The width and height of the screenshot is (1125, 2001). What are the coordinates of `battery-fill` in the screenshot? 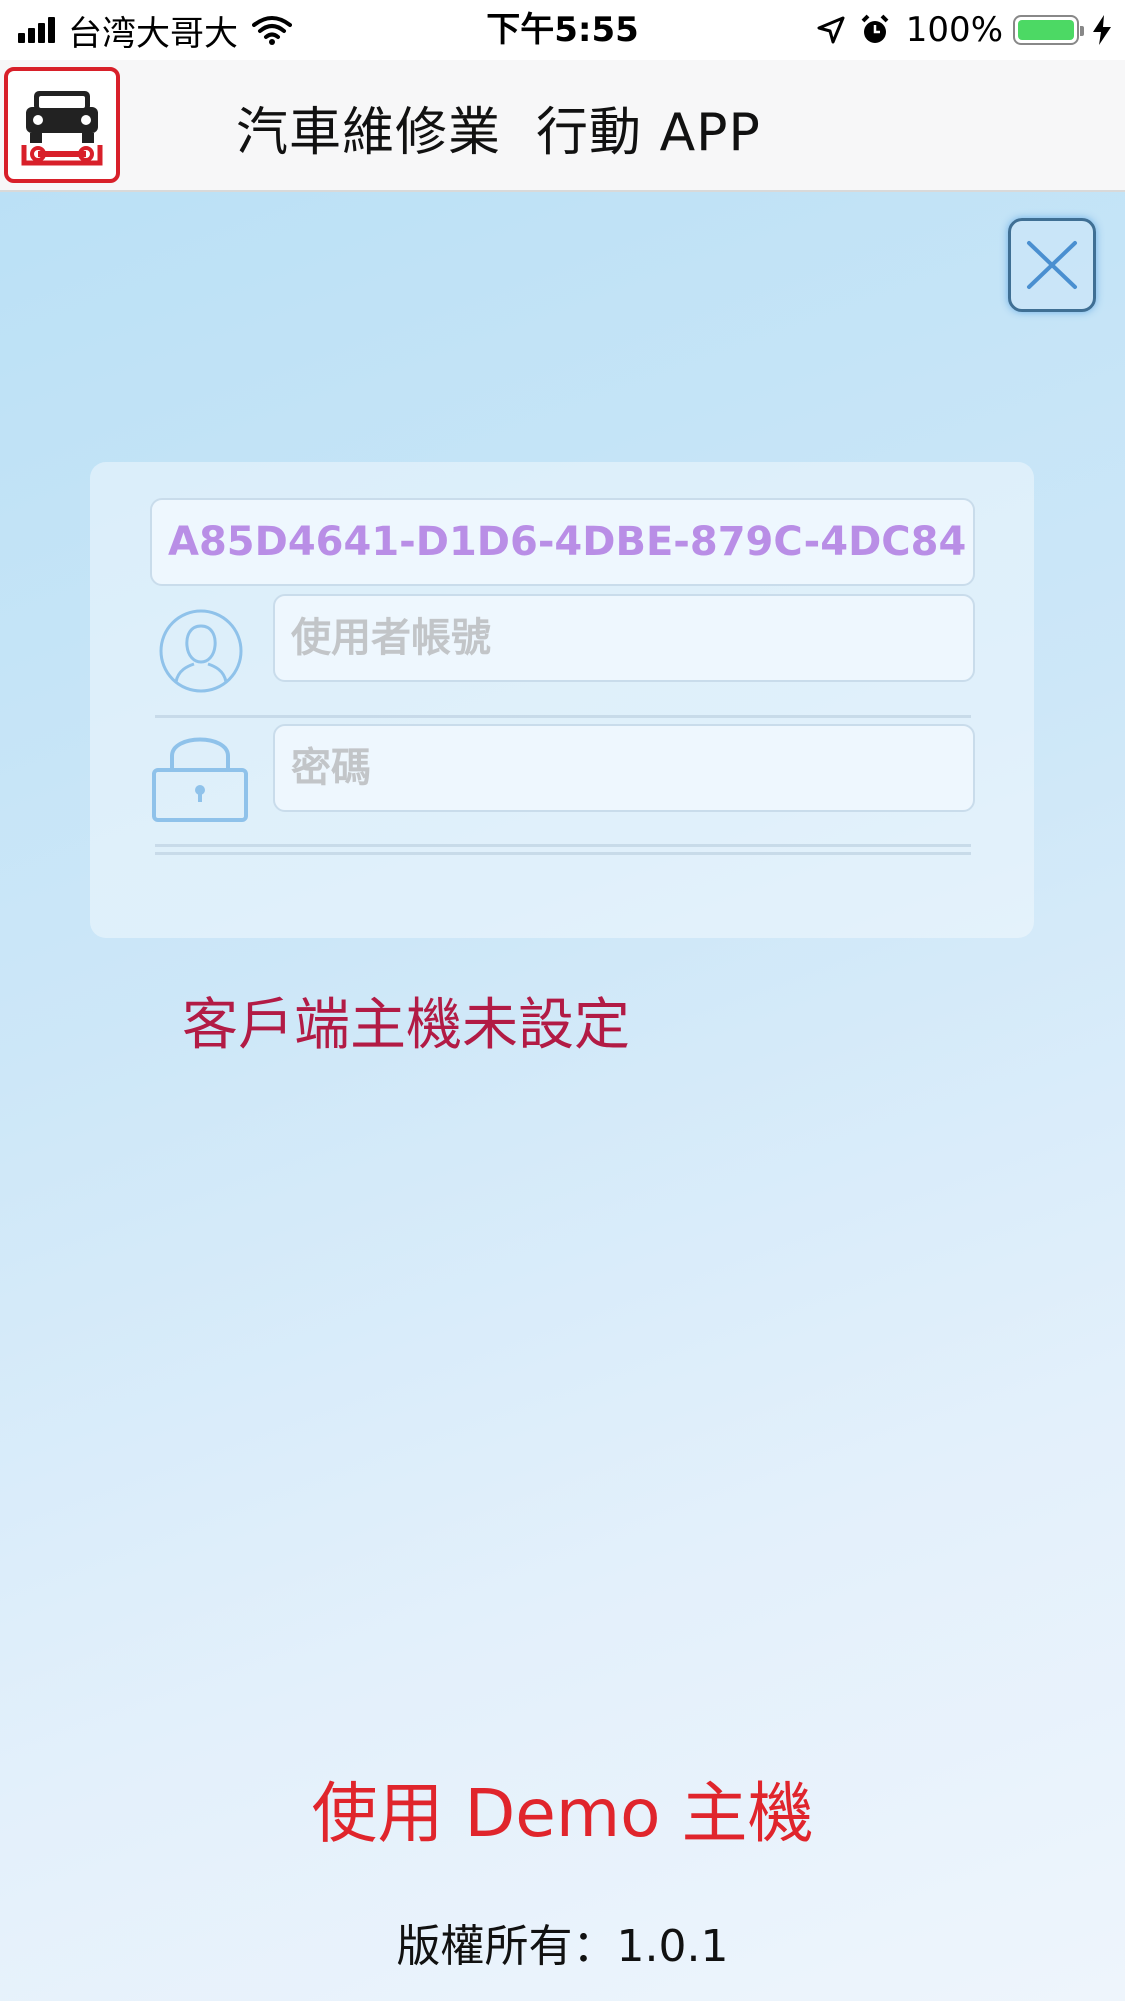 It's located at (1046, 30).